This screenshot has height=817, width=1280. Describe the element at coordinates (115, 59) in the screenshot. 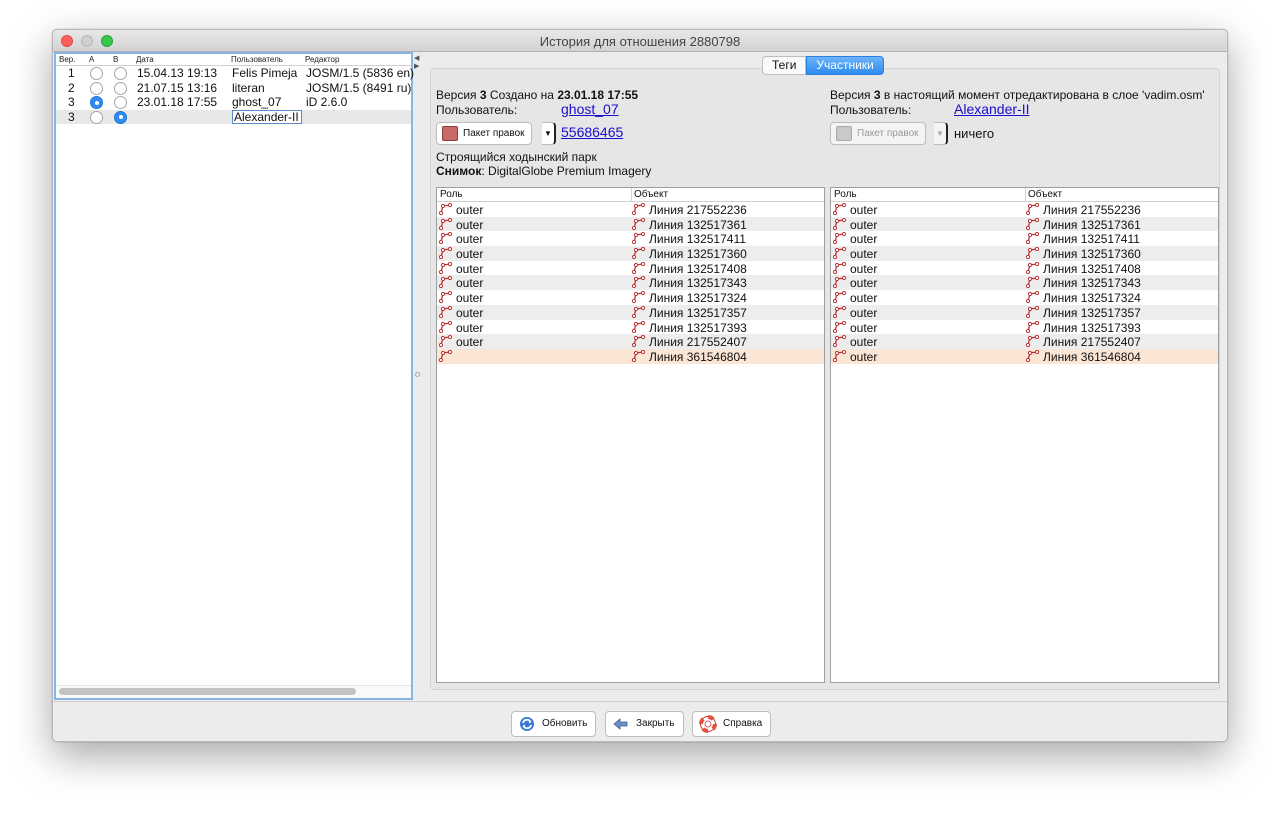

I see `header-b: B` at that location.